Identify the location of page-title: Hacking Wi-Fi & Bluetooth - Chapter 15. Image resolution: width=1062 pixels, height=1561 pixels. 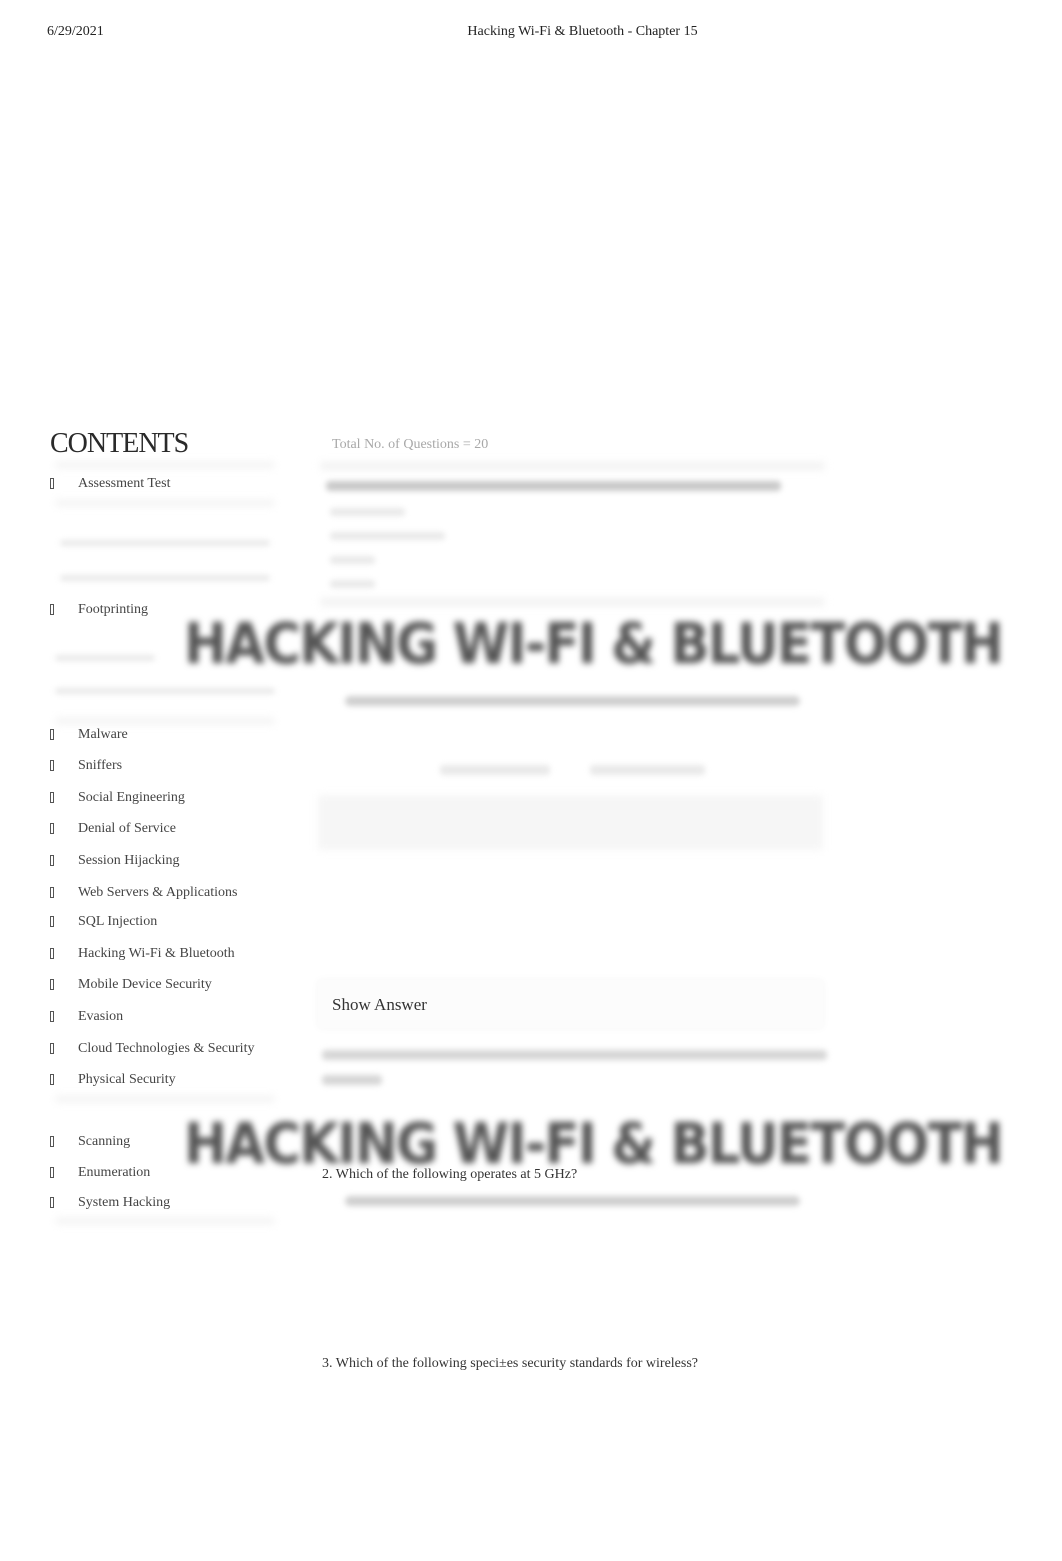
(582, 31).